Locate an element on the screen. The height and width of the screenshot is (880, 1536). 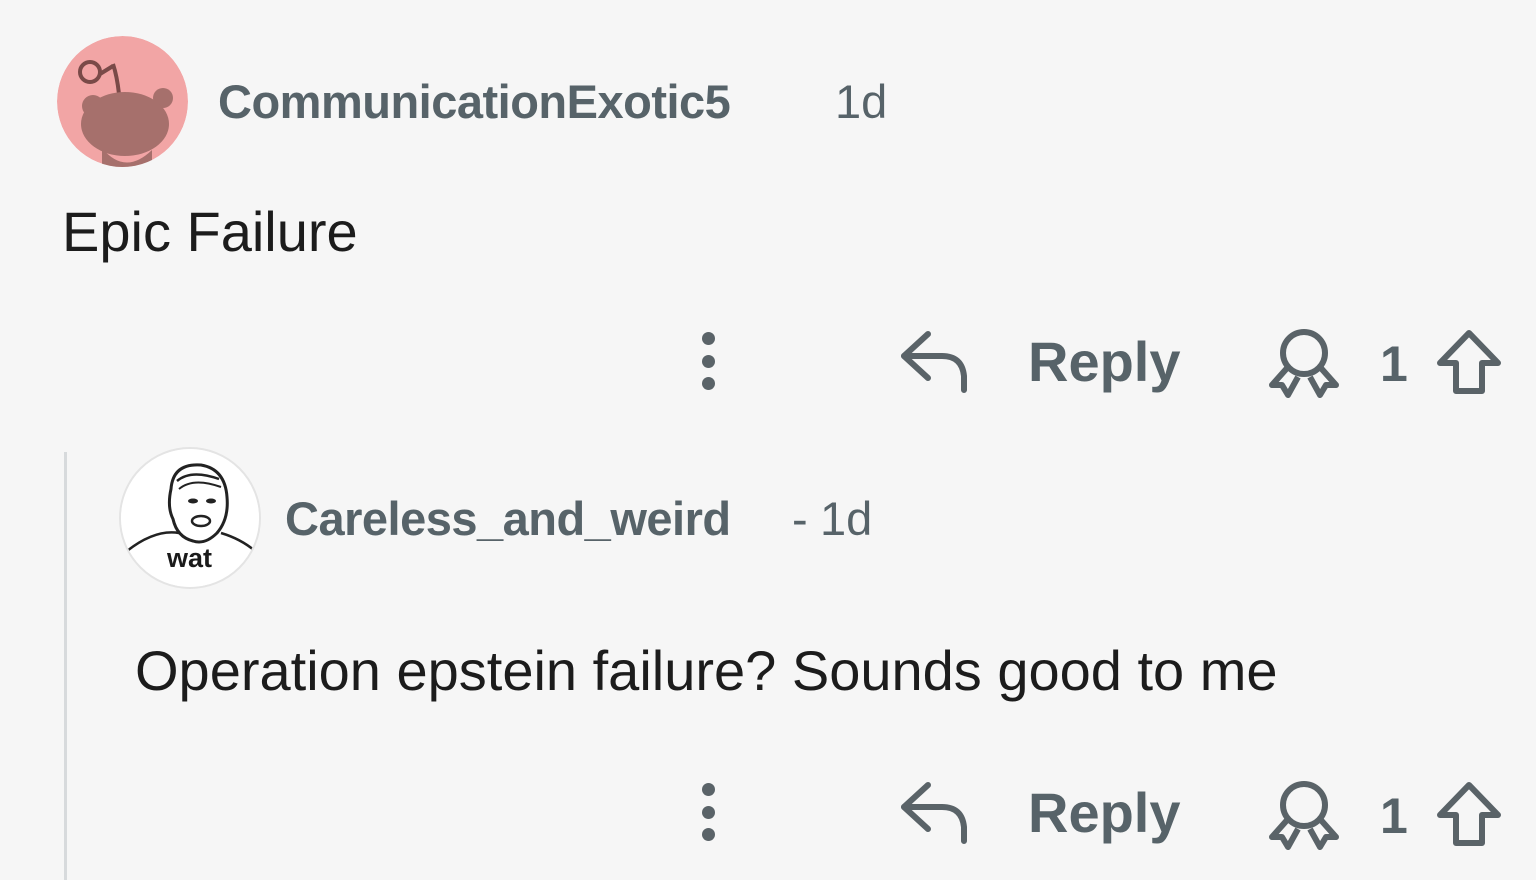
snoo-avatar-icon is located at coordinates (122, 101).